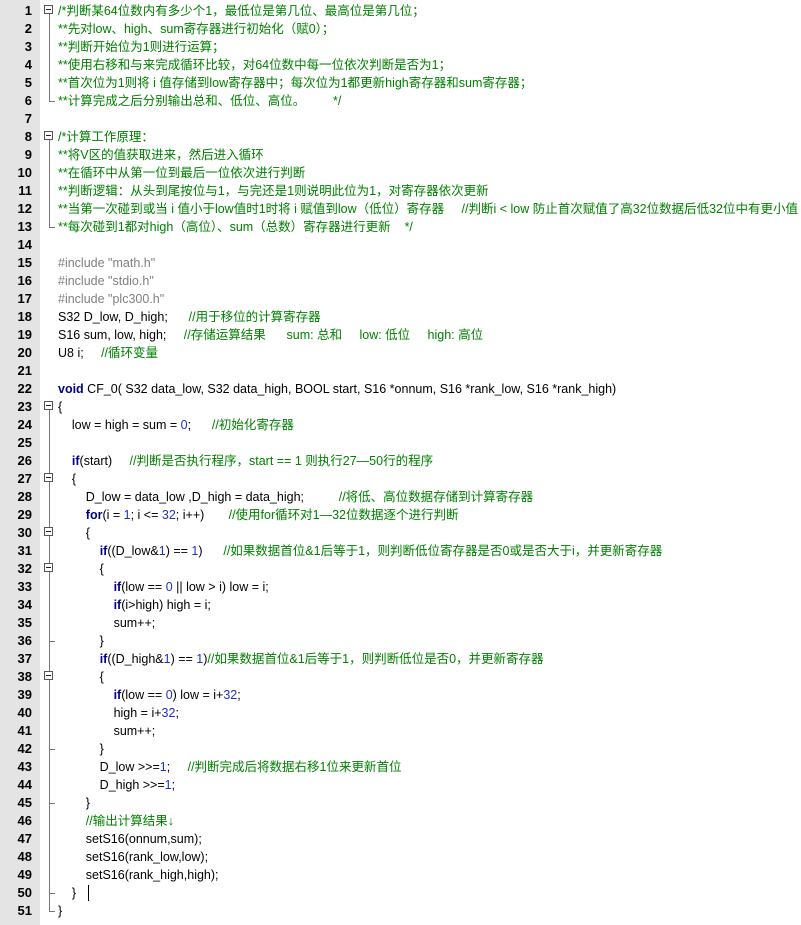  I want to click on code-line: 25, so click(400, 443).